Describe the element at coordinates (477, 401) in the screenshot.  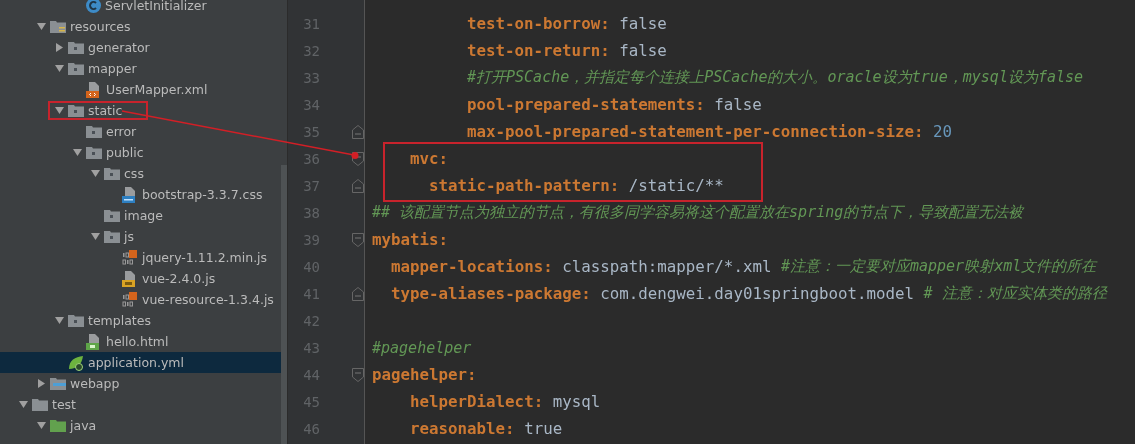
I see `yaml-key: helperDialect:` at that location.